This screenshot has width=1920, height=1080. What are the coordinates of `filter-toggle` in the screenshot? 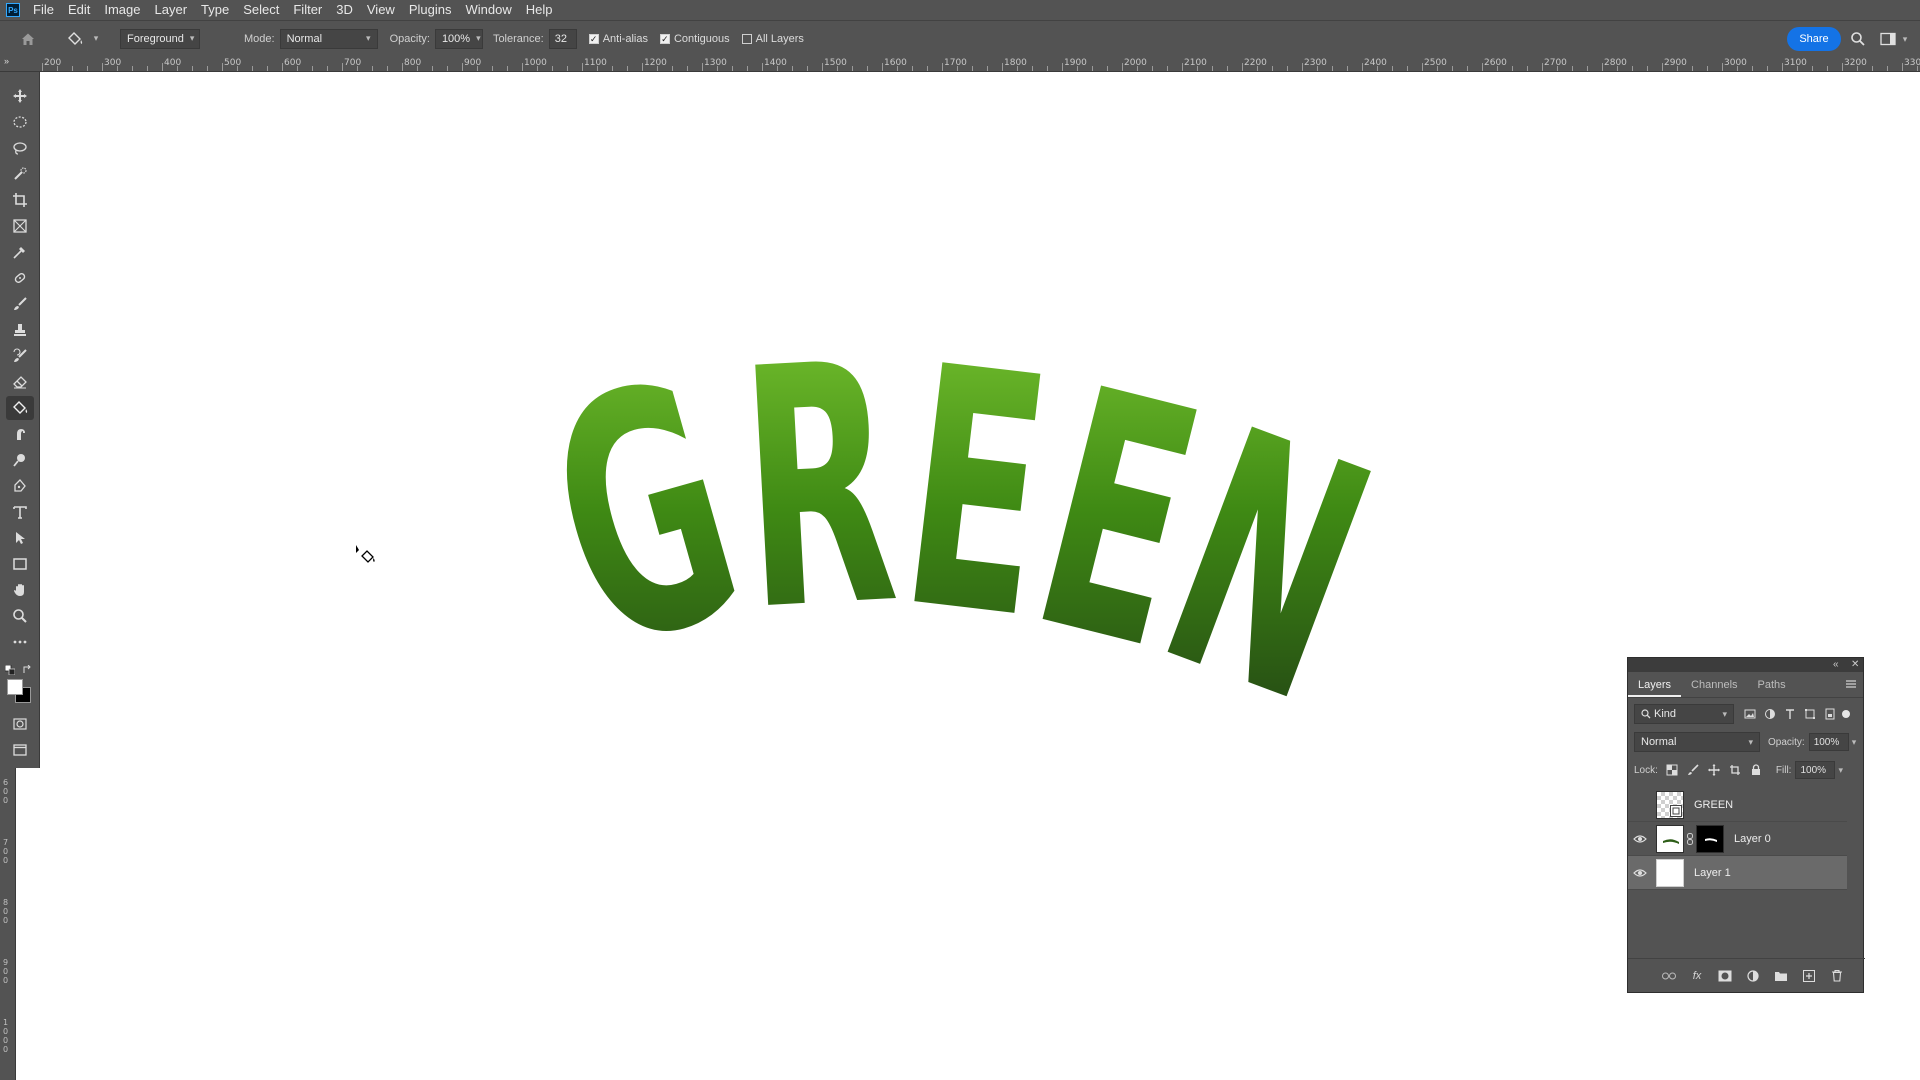 It's located at (1846, 714).